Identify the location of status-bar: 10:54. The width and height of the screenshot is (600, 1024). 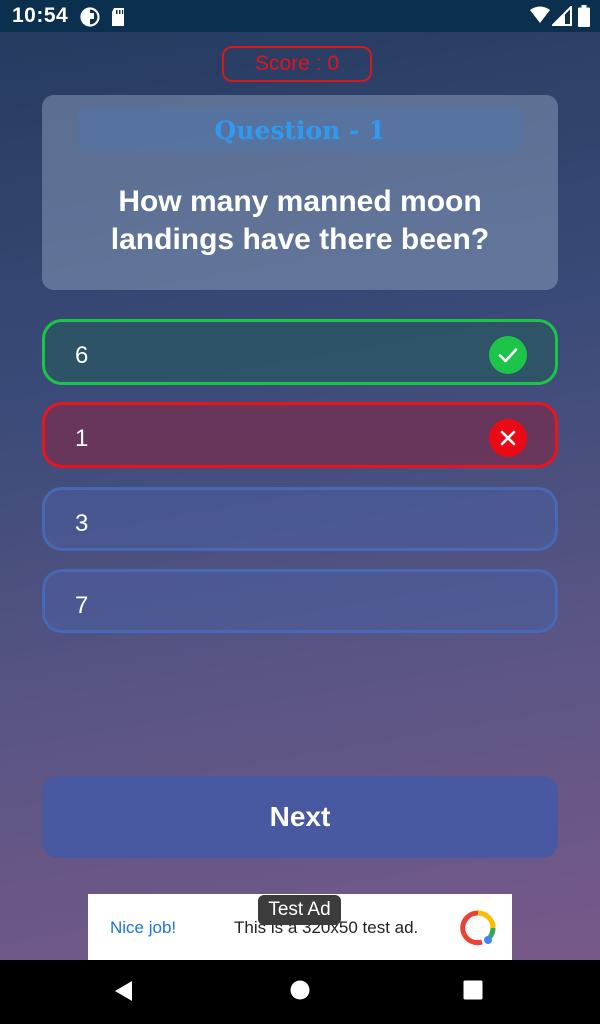
(300, 16).